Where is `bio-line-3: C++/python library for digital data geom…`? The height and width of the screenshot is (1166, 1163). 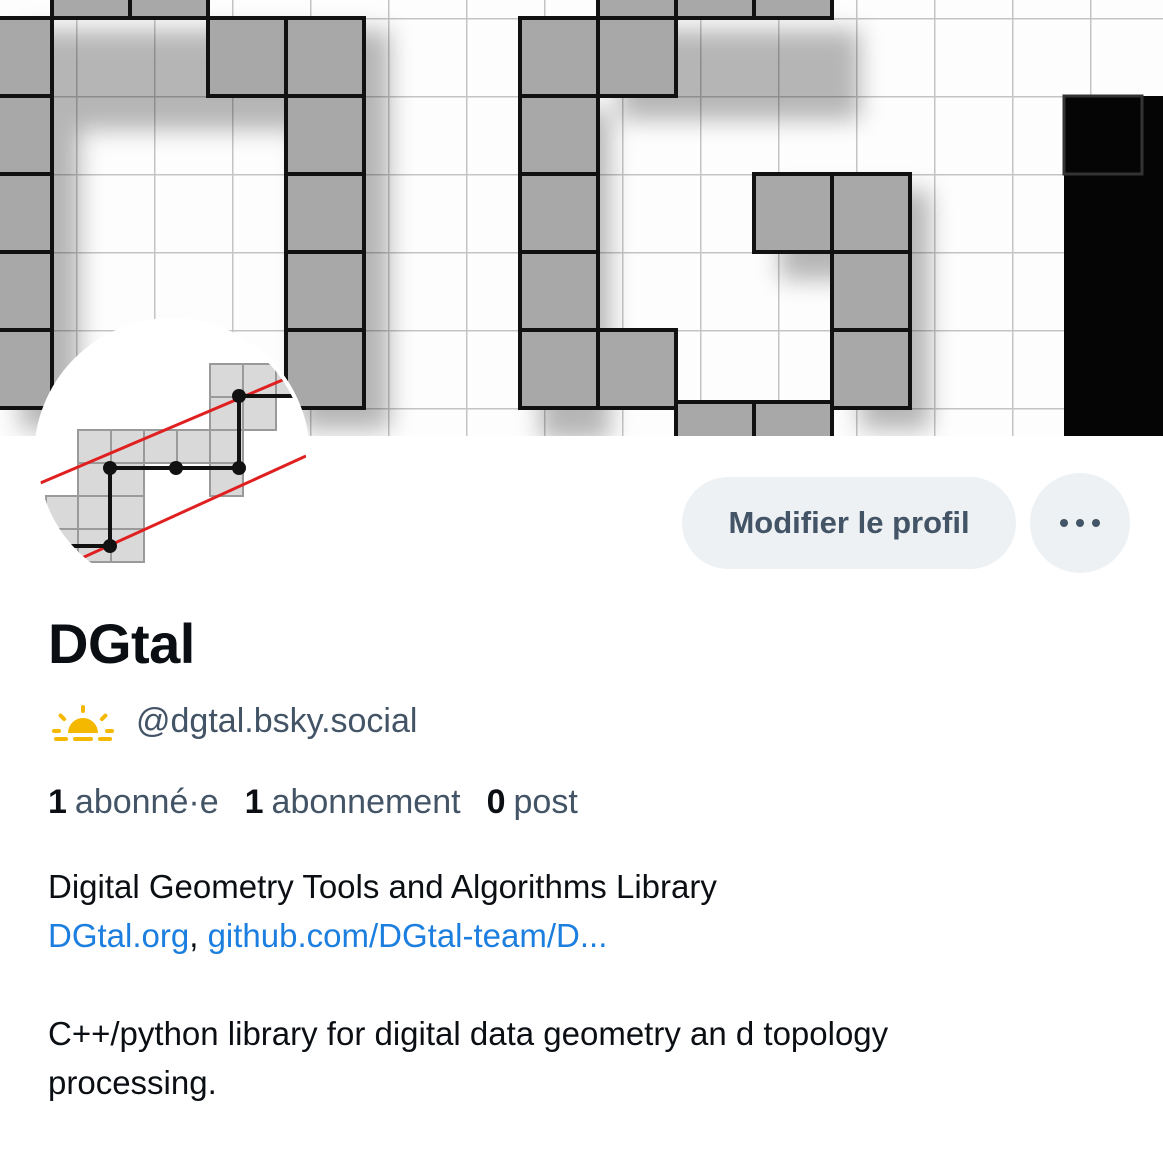 bio-line-3: C++/python library for digital data geom… is located at coordinates (468, 1033).